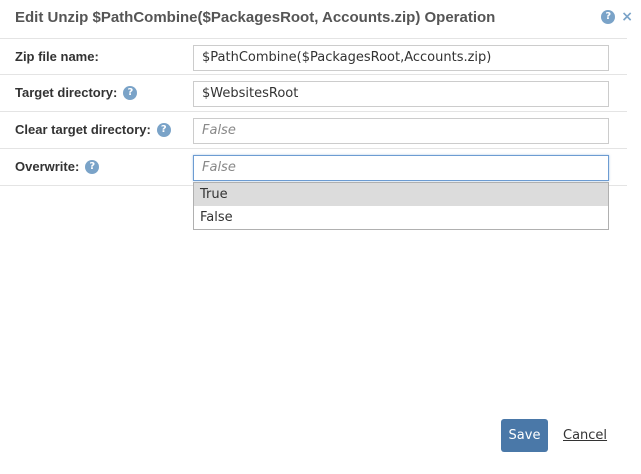 The image size is (641, 474). What do you see at coordinates (401, 131) in the screenshot?
I see `clear-target-directory-select: False` at bounding box center [401, 131].